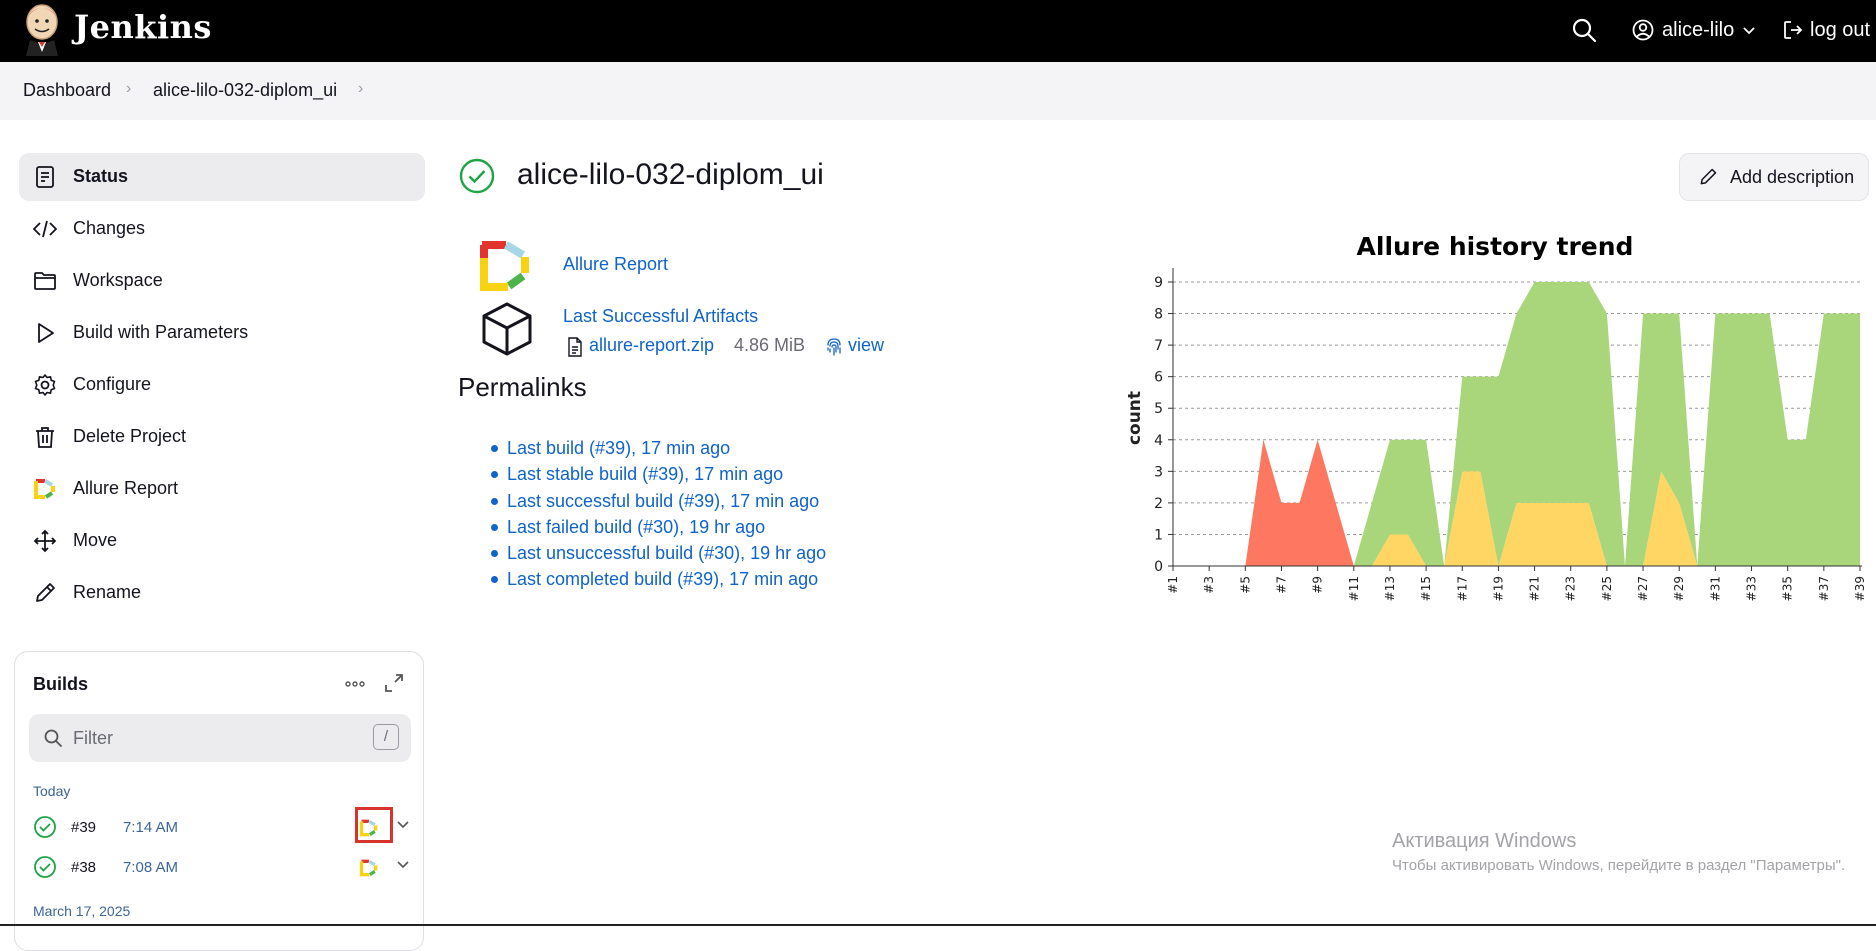 The height and width of the screenshot is (951, 1876). What do you see at coordinates (42, 29) in the screenshot?
I see `jenkins-logo` at bounding box center [42, 29].